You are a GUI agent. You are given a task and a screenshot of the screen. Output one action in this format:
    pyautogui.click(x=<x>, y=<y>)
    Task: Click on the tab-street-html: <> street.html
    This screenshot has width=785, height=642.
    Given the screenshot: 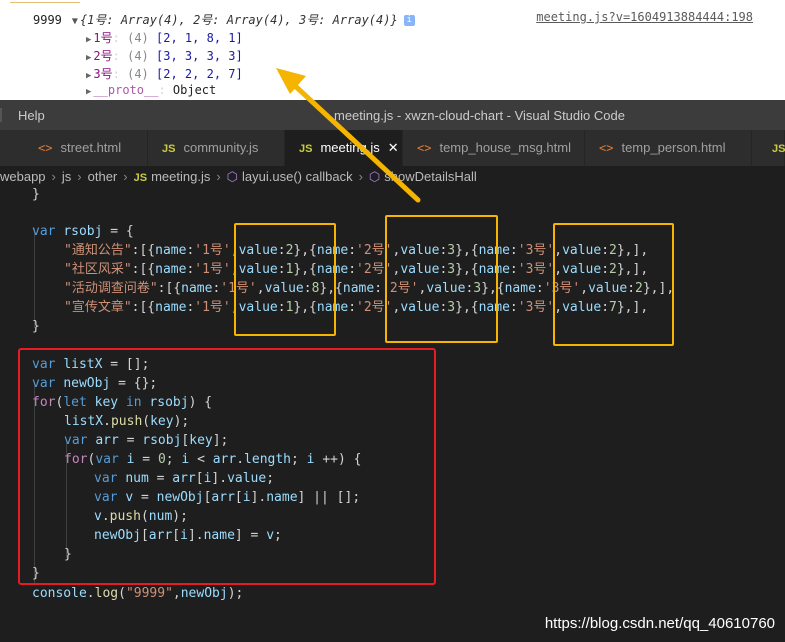 What is the action you would take?
    pyautogui.click(x=74, y=148)
    